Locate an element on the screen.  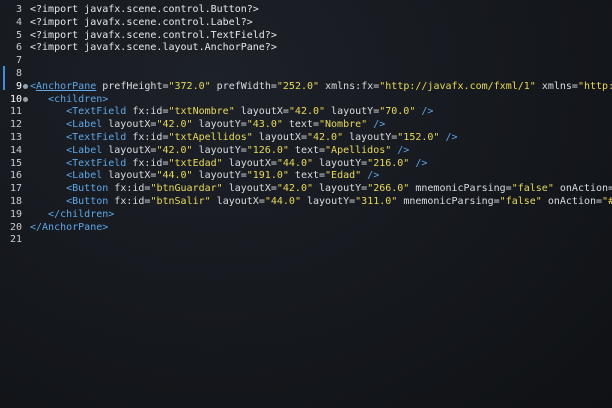
code-token: "152.0" is located at coordinates (418, 137).